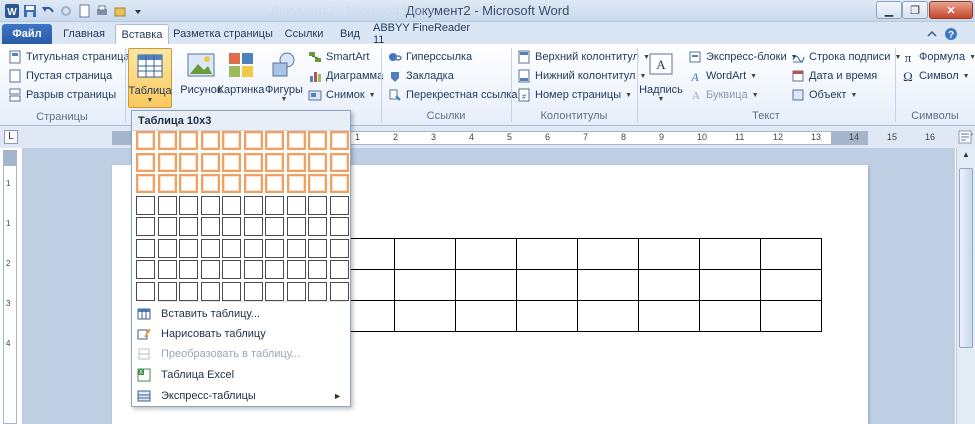 The image size is (975, 424). What do you see at coordinates (342, 95) in the screenshot?
I see `screenshot-button: Снимок ▼` at bounding box center [342, 95].